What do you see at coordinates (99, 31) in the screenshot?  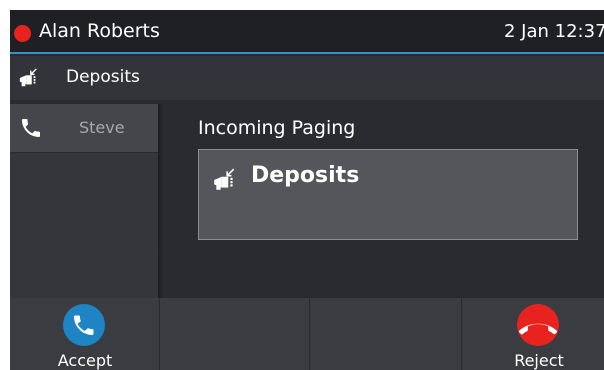 I see `user-name: Alan Roberts` at bounding box center [99, 31].